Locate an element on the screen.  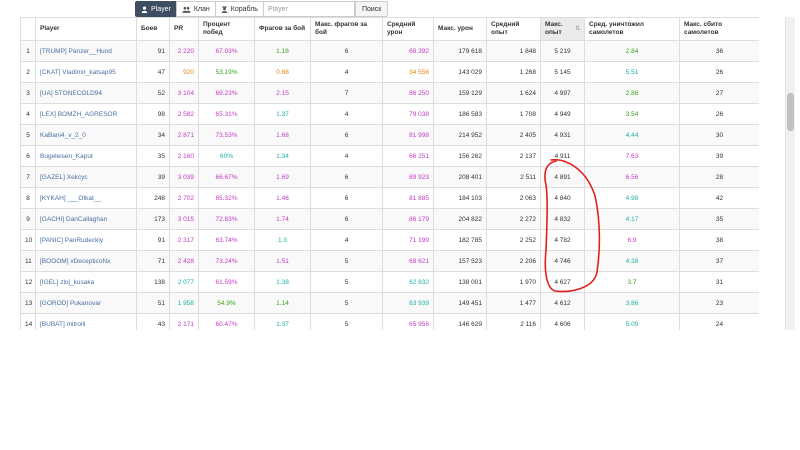
row-avg-xp-cell: 1 624 is located at coordinates (513, 93).